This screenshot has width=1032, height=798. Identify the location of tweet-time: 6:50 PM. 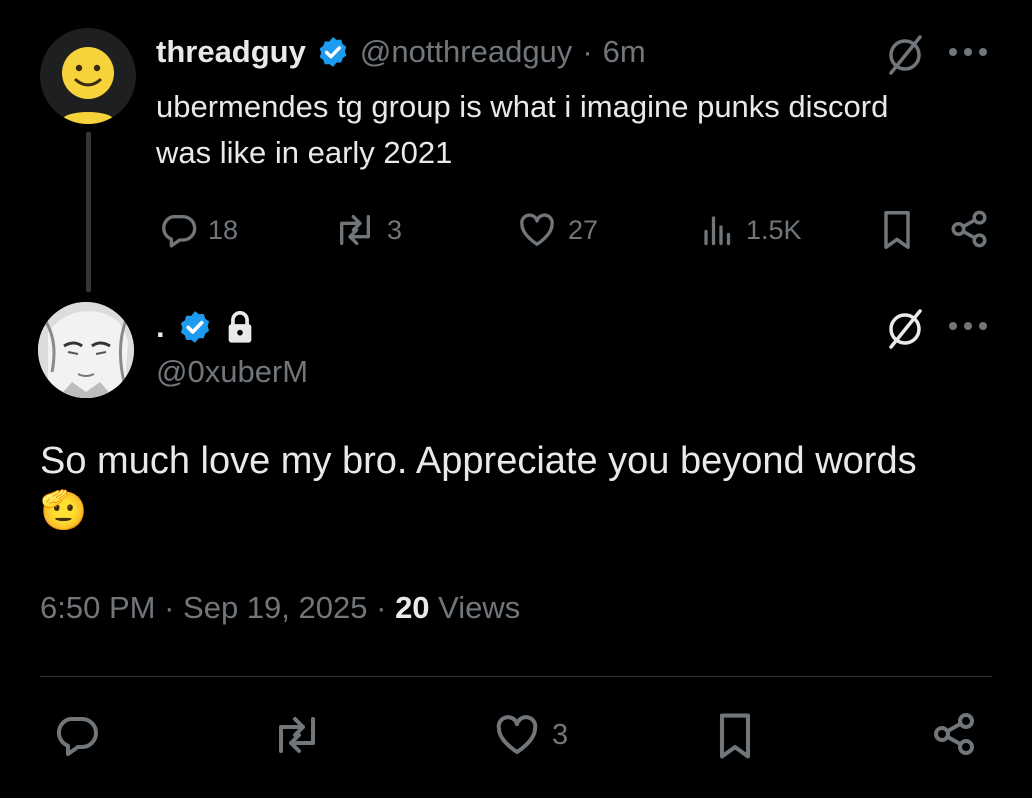
(97, 607).